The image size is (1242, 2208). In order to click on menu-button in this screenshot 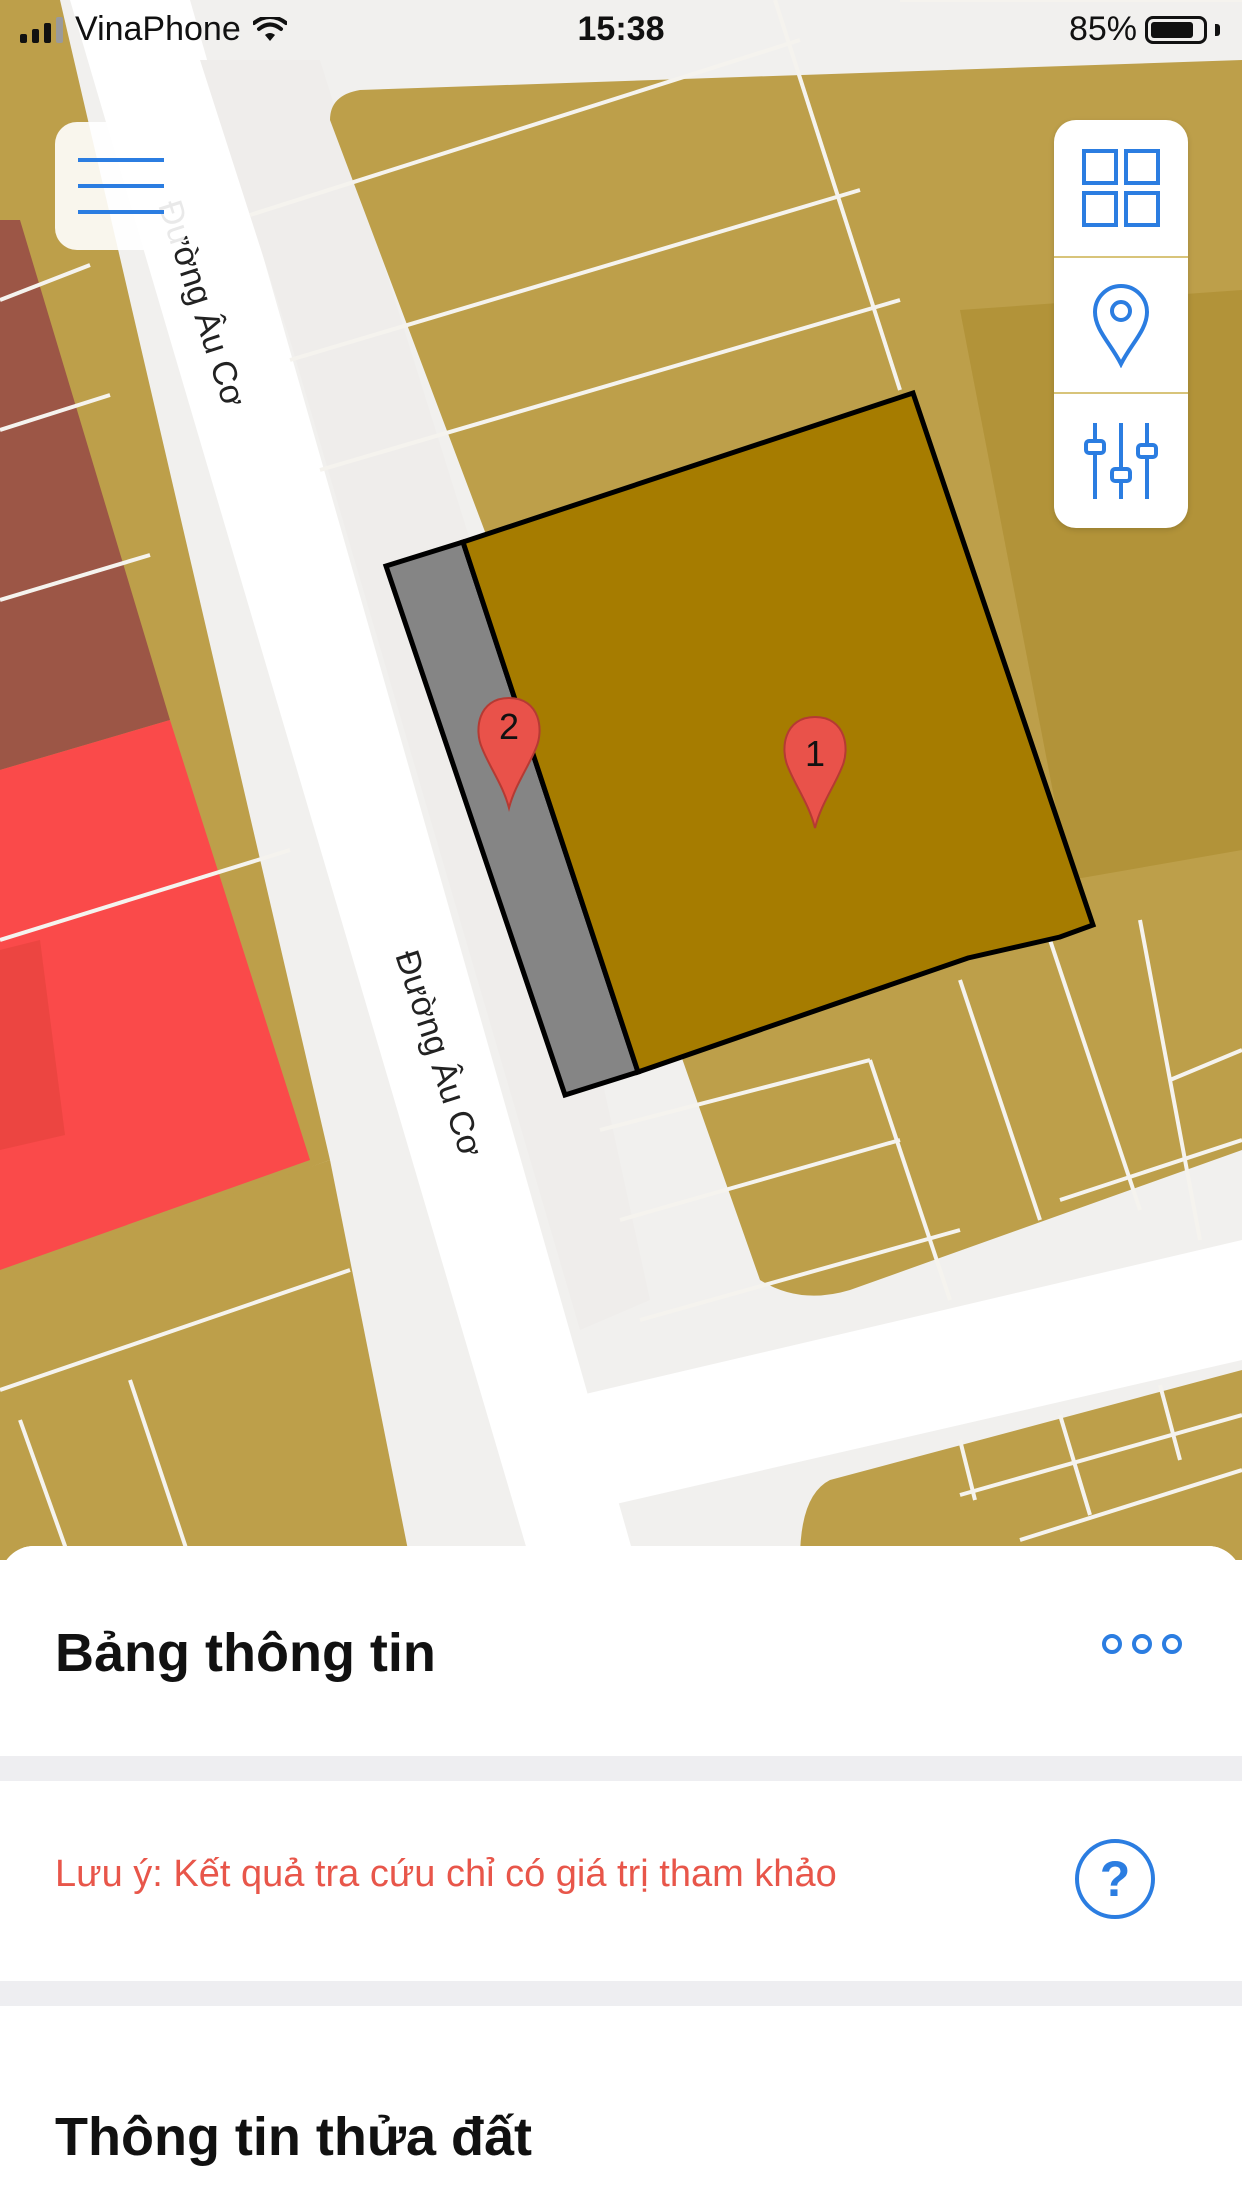, I will do `click(121, 186)`.